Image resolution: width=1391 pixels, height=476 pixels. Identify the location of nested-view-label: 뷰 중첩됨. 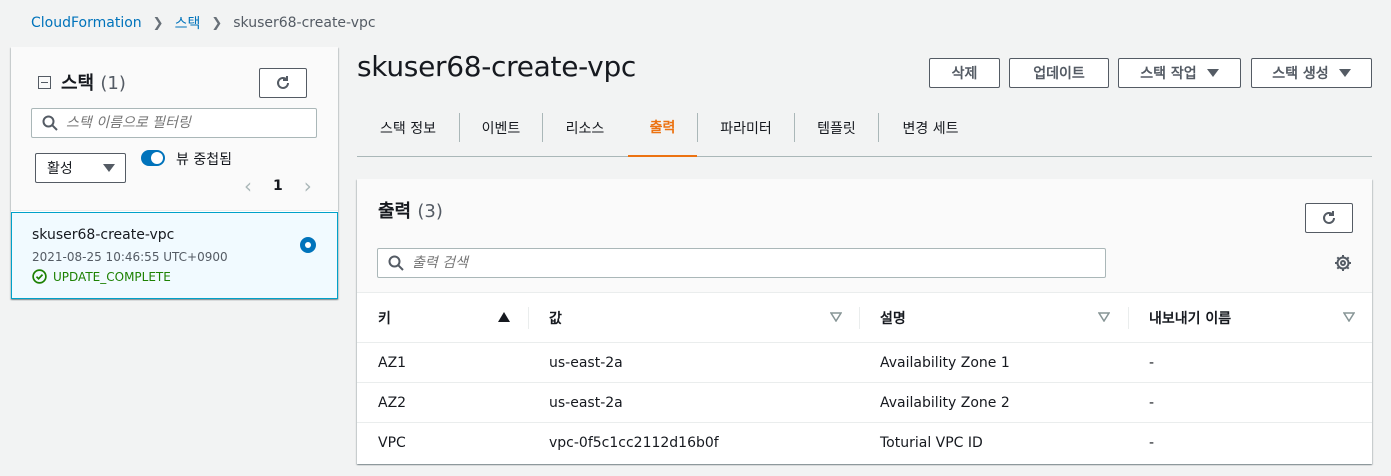
(204, 160).